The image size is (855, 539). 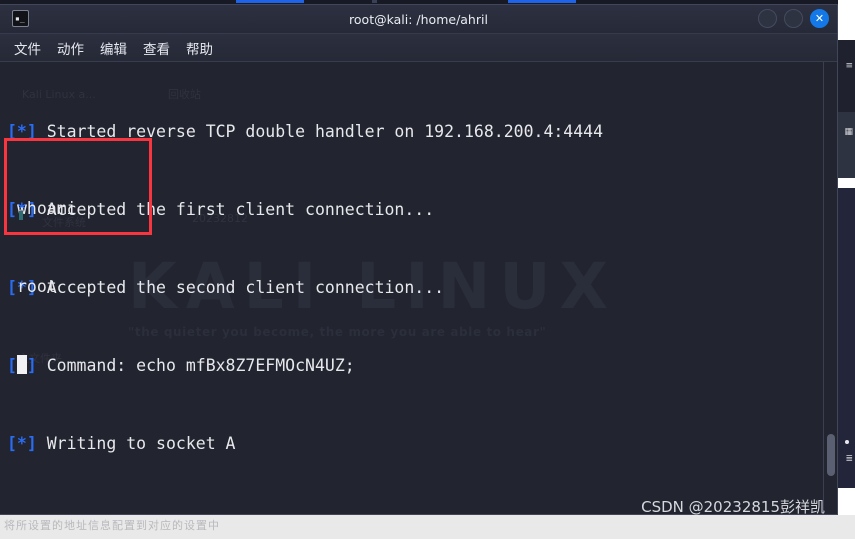 What do you see at coordinates (47, 208) in the screenshot?
I see `shell-command-line: whoami` at bounding box center [47, 208].